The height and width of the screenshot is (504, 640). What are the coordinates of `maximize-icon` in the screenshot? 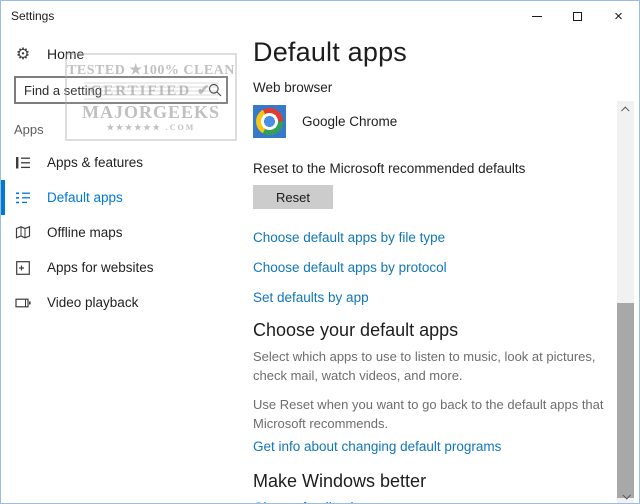 It's located at (577, 16).